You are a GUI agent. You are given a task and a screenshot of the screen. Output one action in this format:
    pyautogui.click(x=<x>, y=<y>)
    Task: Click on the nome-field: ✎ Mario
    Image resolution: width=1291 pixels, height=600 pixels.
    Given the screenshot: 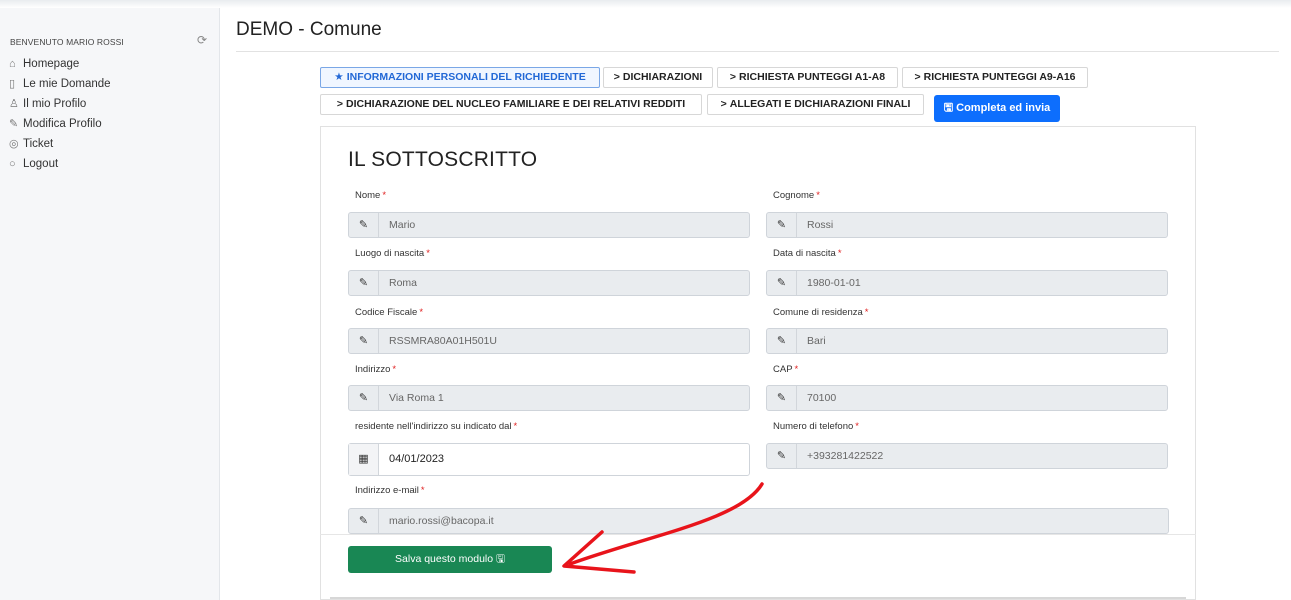 What is the action you would take?
    pyautogui.click(x=549, y=225)
    